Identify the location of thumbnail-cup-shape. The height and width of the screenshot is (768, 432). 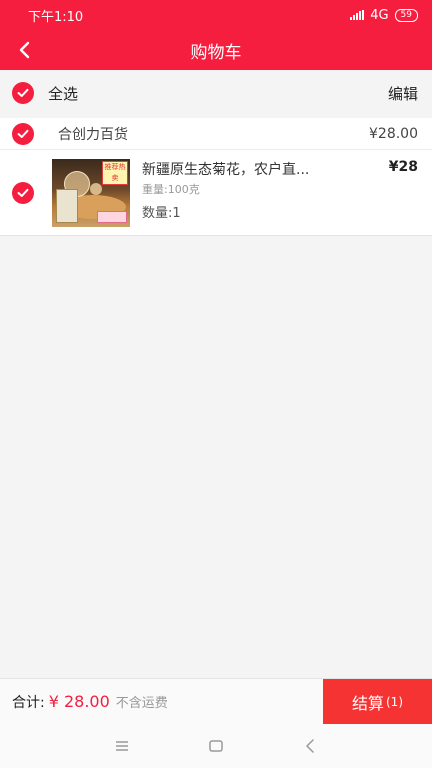
(96, 189).